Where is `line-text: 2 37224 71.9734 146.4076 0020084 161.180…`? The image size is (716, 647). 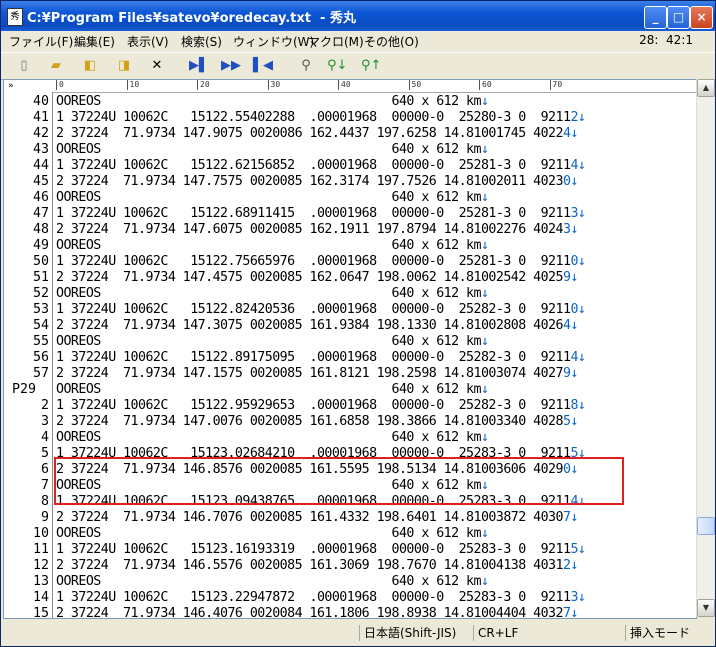 line-text: 2 37224 71.9734 146.4076 0020084 161.180… is located at coordinates (317, 612).